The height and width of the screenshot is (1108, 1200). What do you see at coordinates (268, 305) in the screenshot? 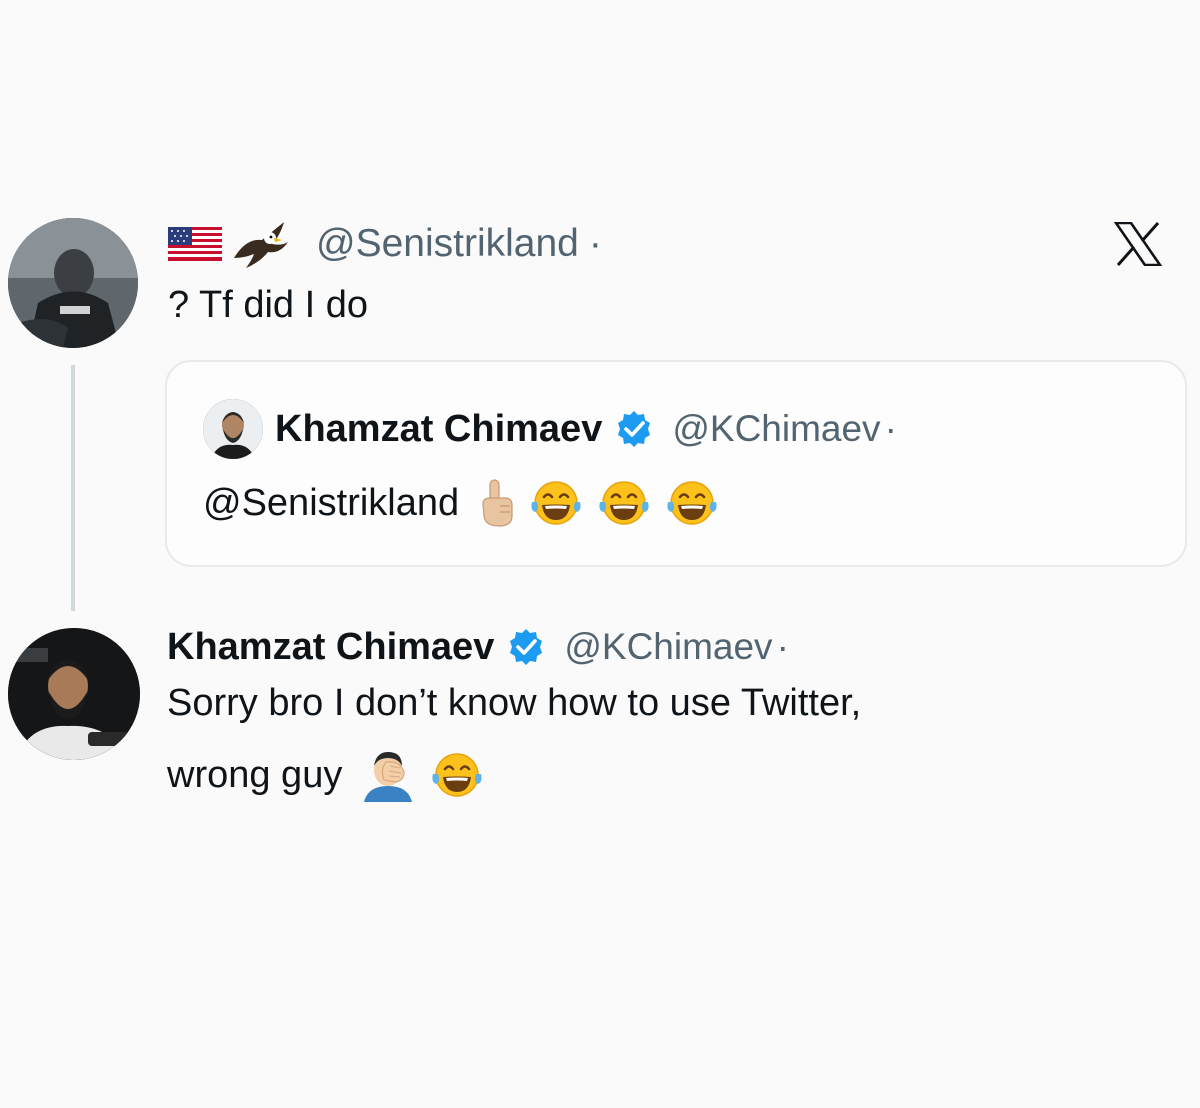
I see `tweet-text: ? Tf did I do` at bounding box center [268, 305].